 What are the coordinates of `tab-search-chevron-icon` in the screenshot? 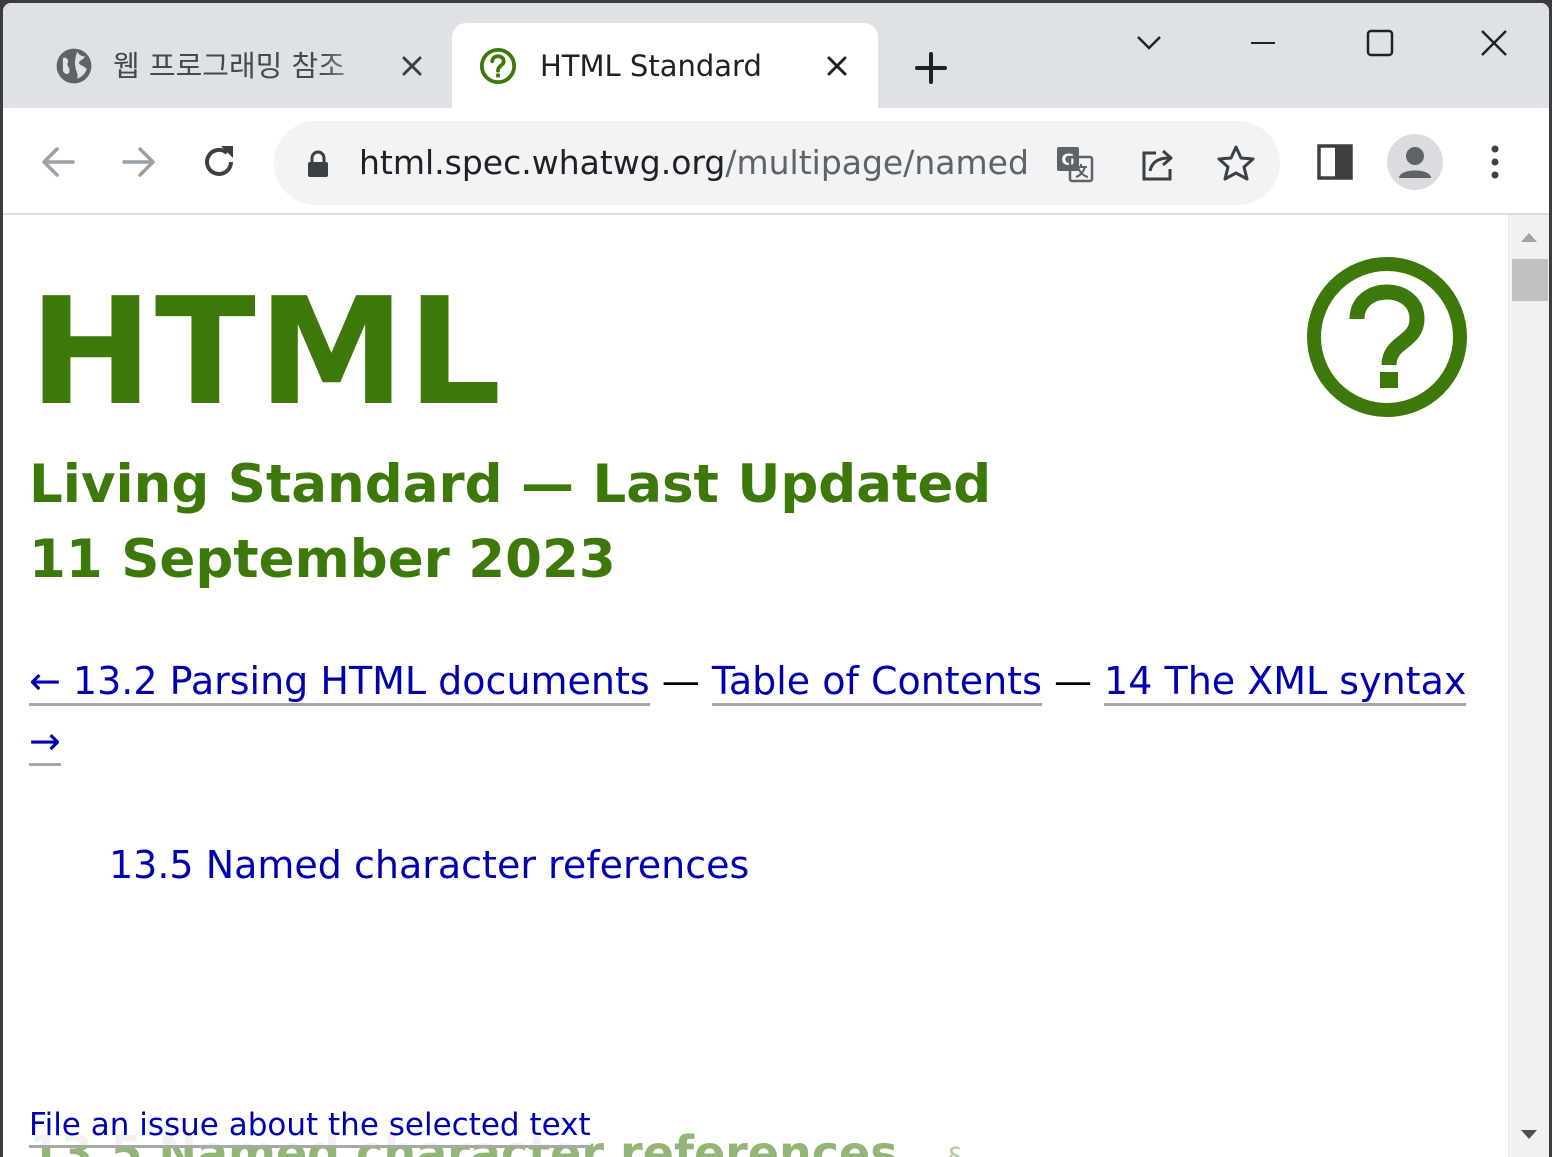 It's located at (1149, 43).